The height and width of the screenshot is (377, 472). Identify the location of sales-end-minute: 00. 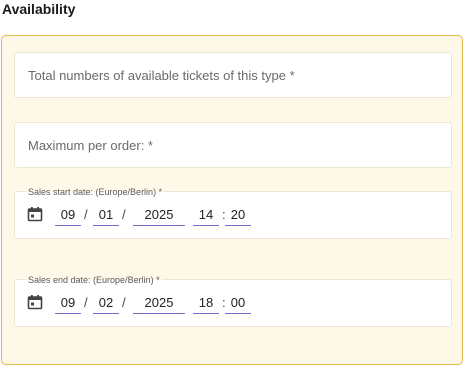
(238, 303).